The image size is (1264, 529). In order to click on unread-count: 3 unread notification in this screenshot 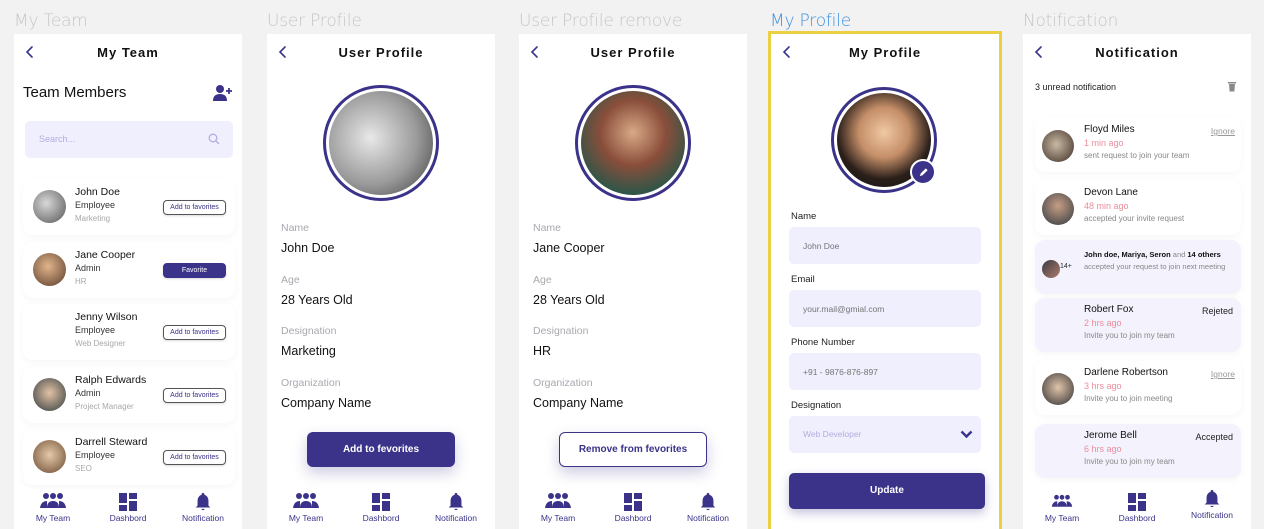, I will do `click(1076, 87)`.